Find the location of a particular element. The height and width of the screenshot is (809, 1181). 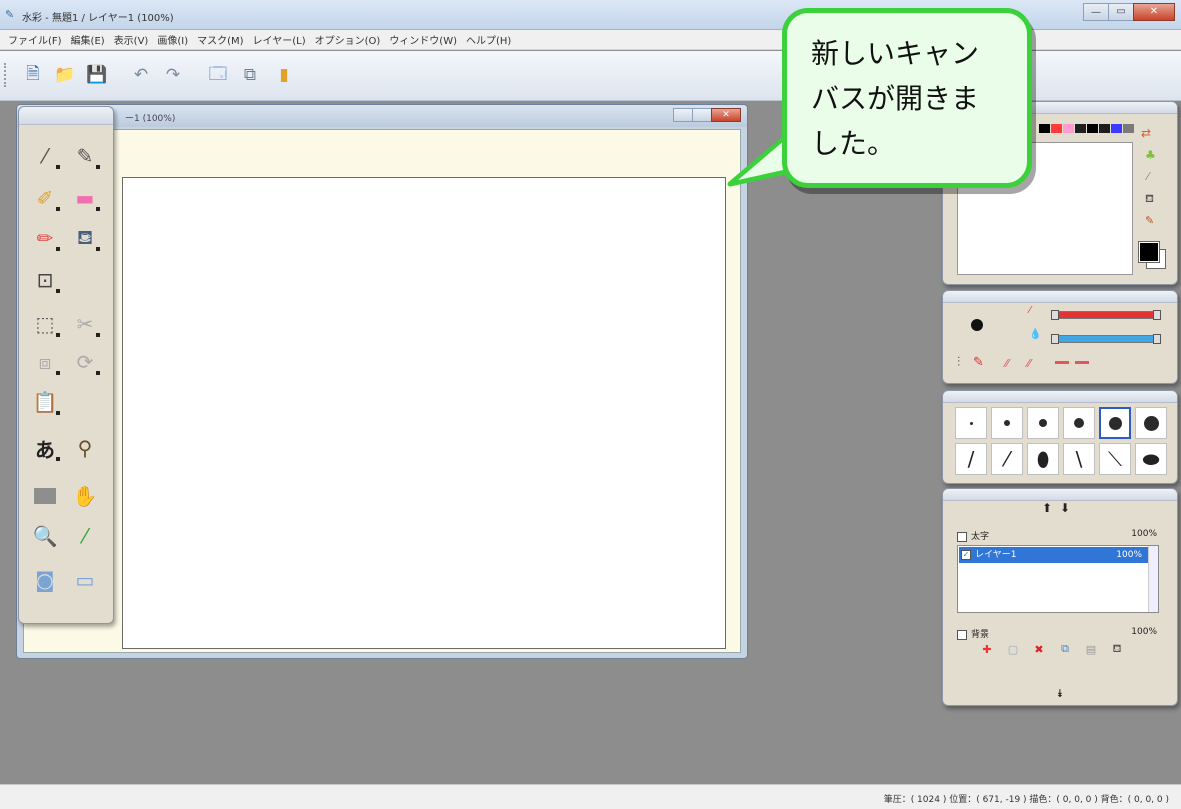

menu-view: 表示(V) is located at coordinates (131, 39).